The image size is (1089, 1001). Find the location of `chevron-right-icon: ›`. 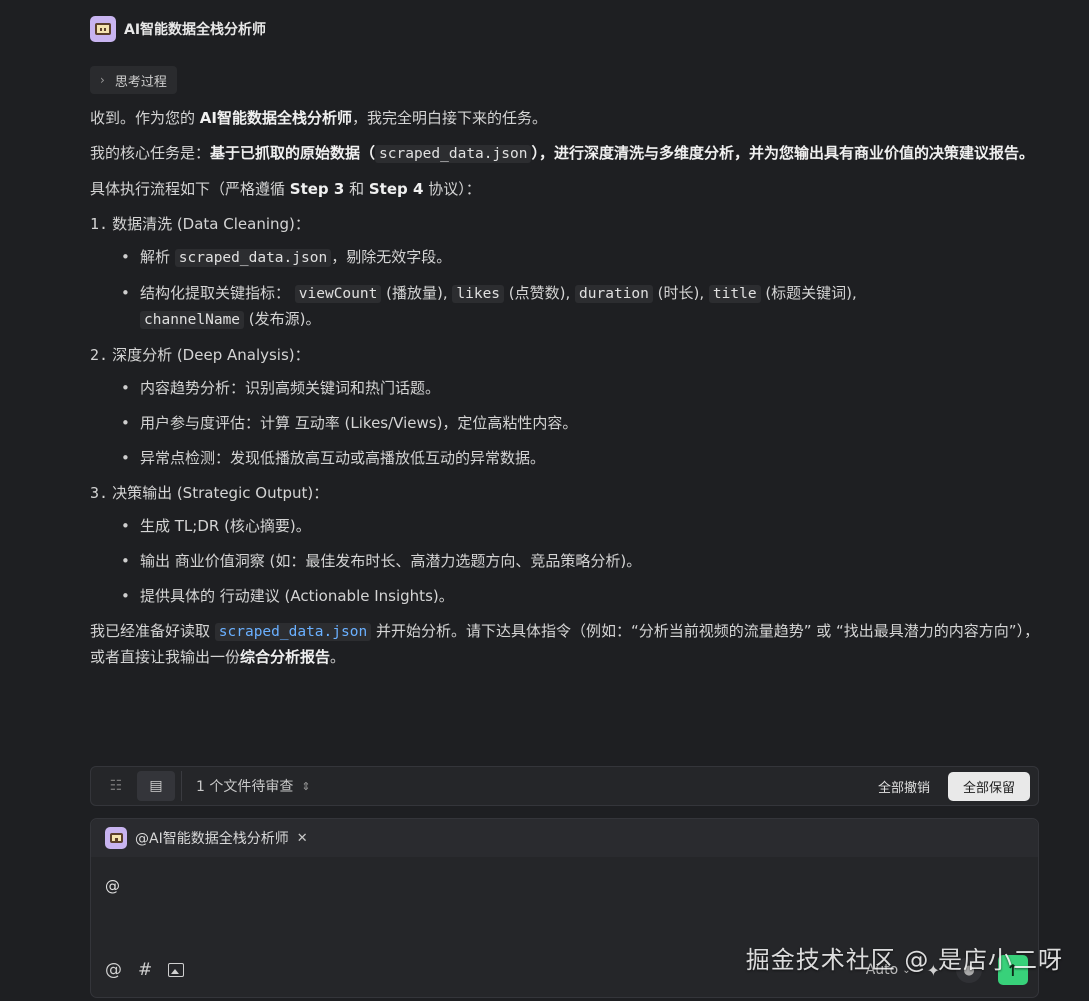

chevron-right-icon: › is located at coordinates (102, 80).